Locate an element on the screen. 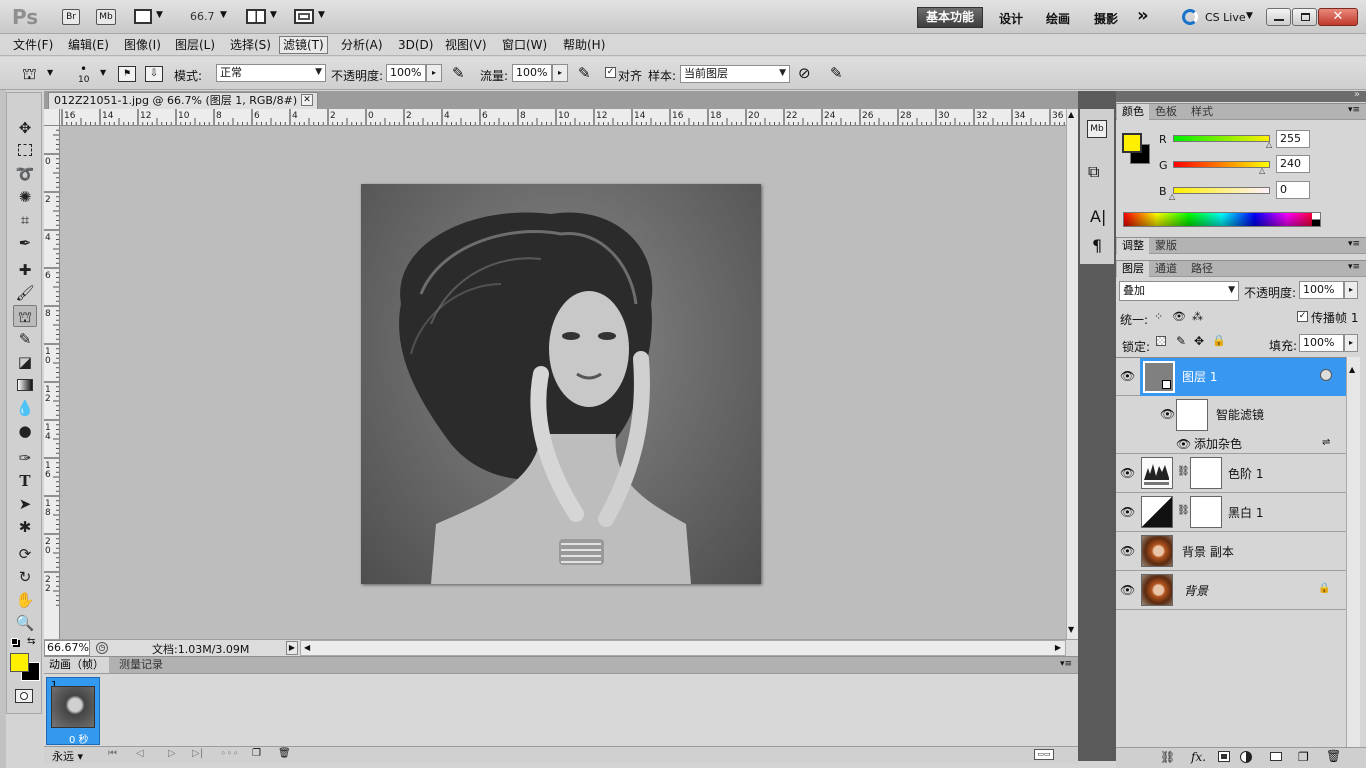  scroll-left-icon: ◀ is located at coordinates (307, 647).